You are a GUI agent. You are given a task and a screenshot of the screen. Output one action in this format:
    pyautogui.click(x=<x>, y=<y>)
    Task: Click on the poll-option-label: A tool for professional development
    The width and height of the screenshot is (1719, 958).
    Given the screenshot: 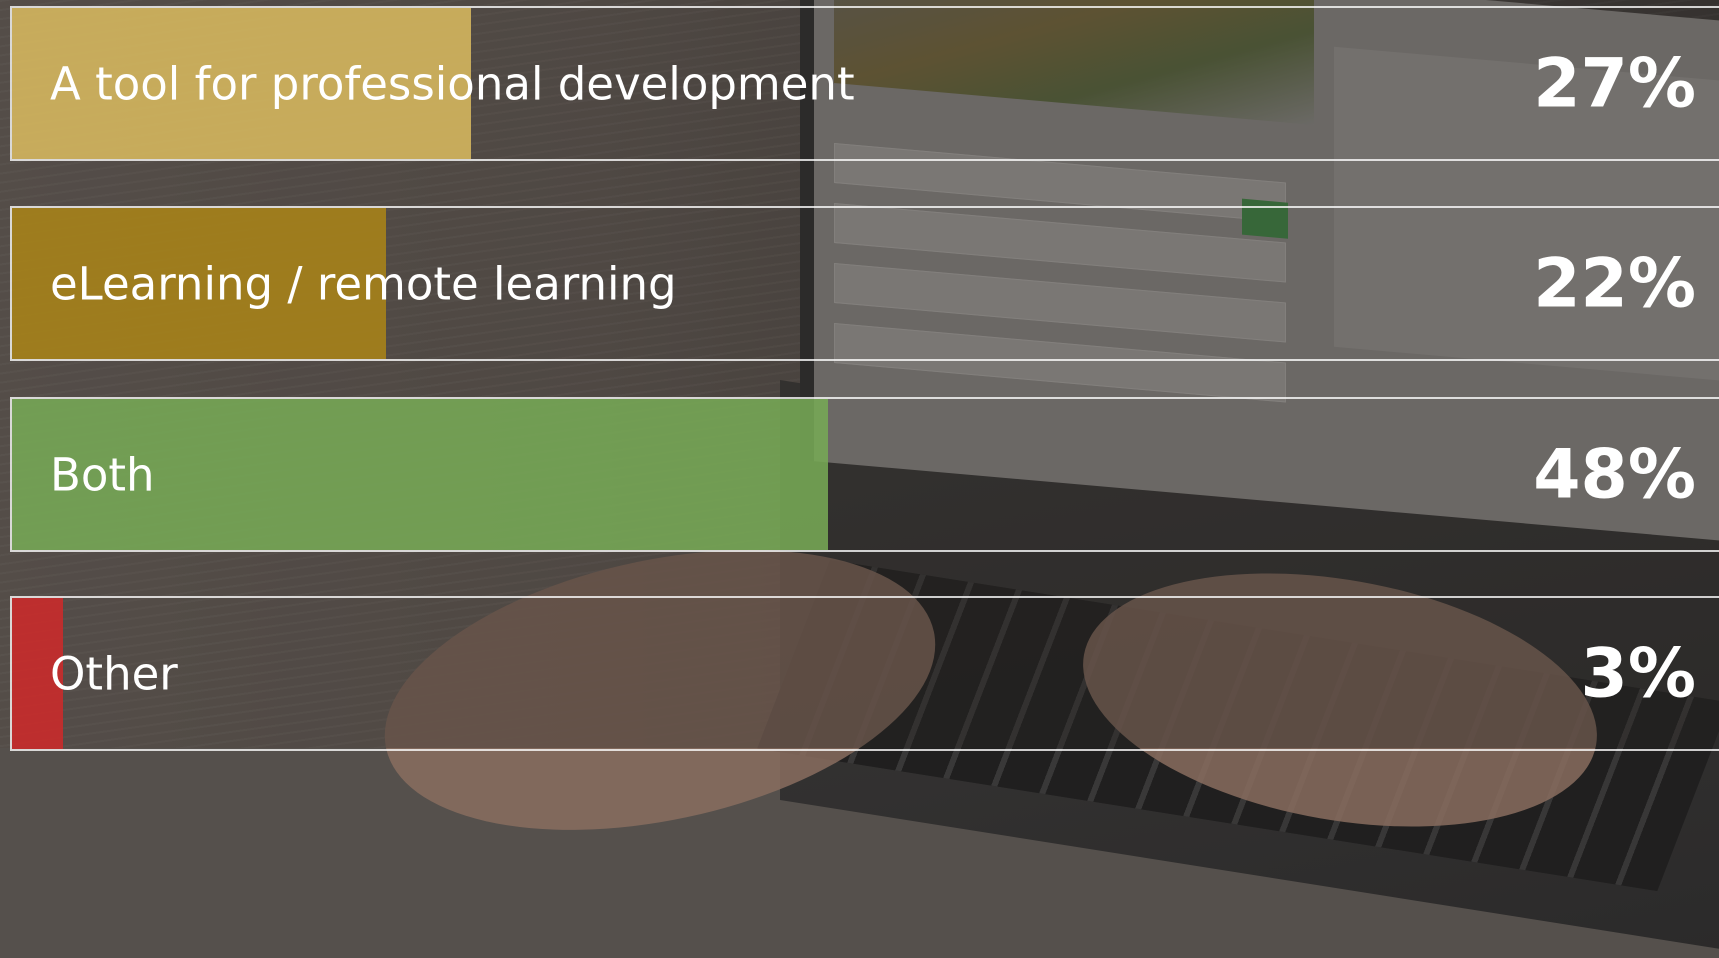 What is the action you would take?
    pyautogui.click(x=452, y=83)
    